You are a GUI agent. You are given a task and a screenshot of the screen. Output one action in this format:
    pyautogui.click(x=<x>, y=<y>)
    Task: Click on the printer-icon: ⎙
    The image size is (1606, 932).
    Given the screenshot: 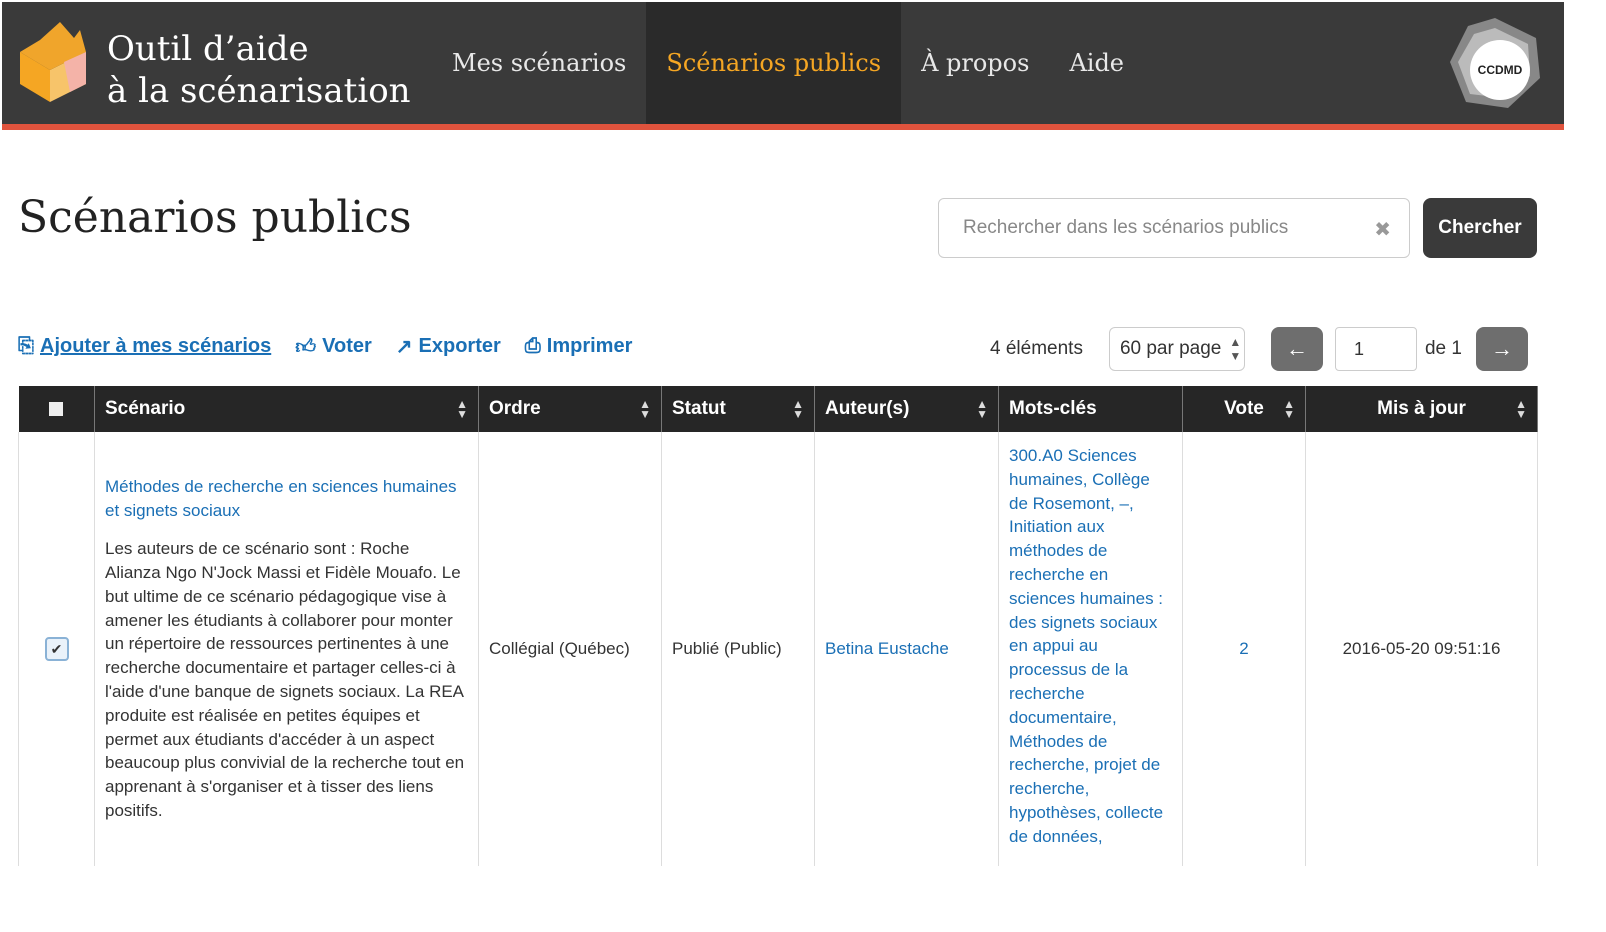 What is the action you would take?
    pyautogui.click(x=532, y=346)
    